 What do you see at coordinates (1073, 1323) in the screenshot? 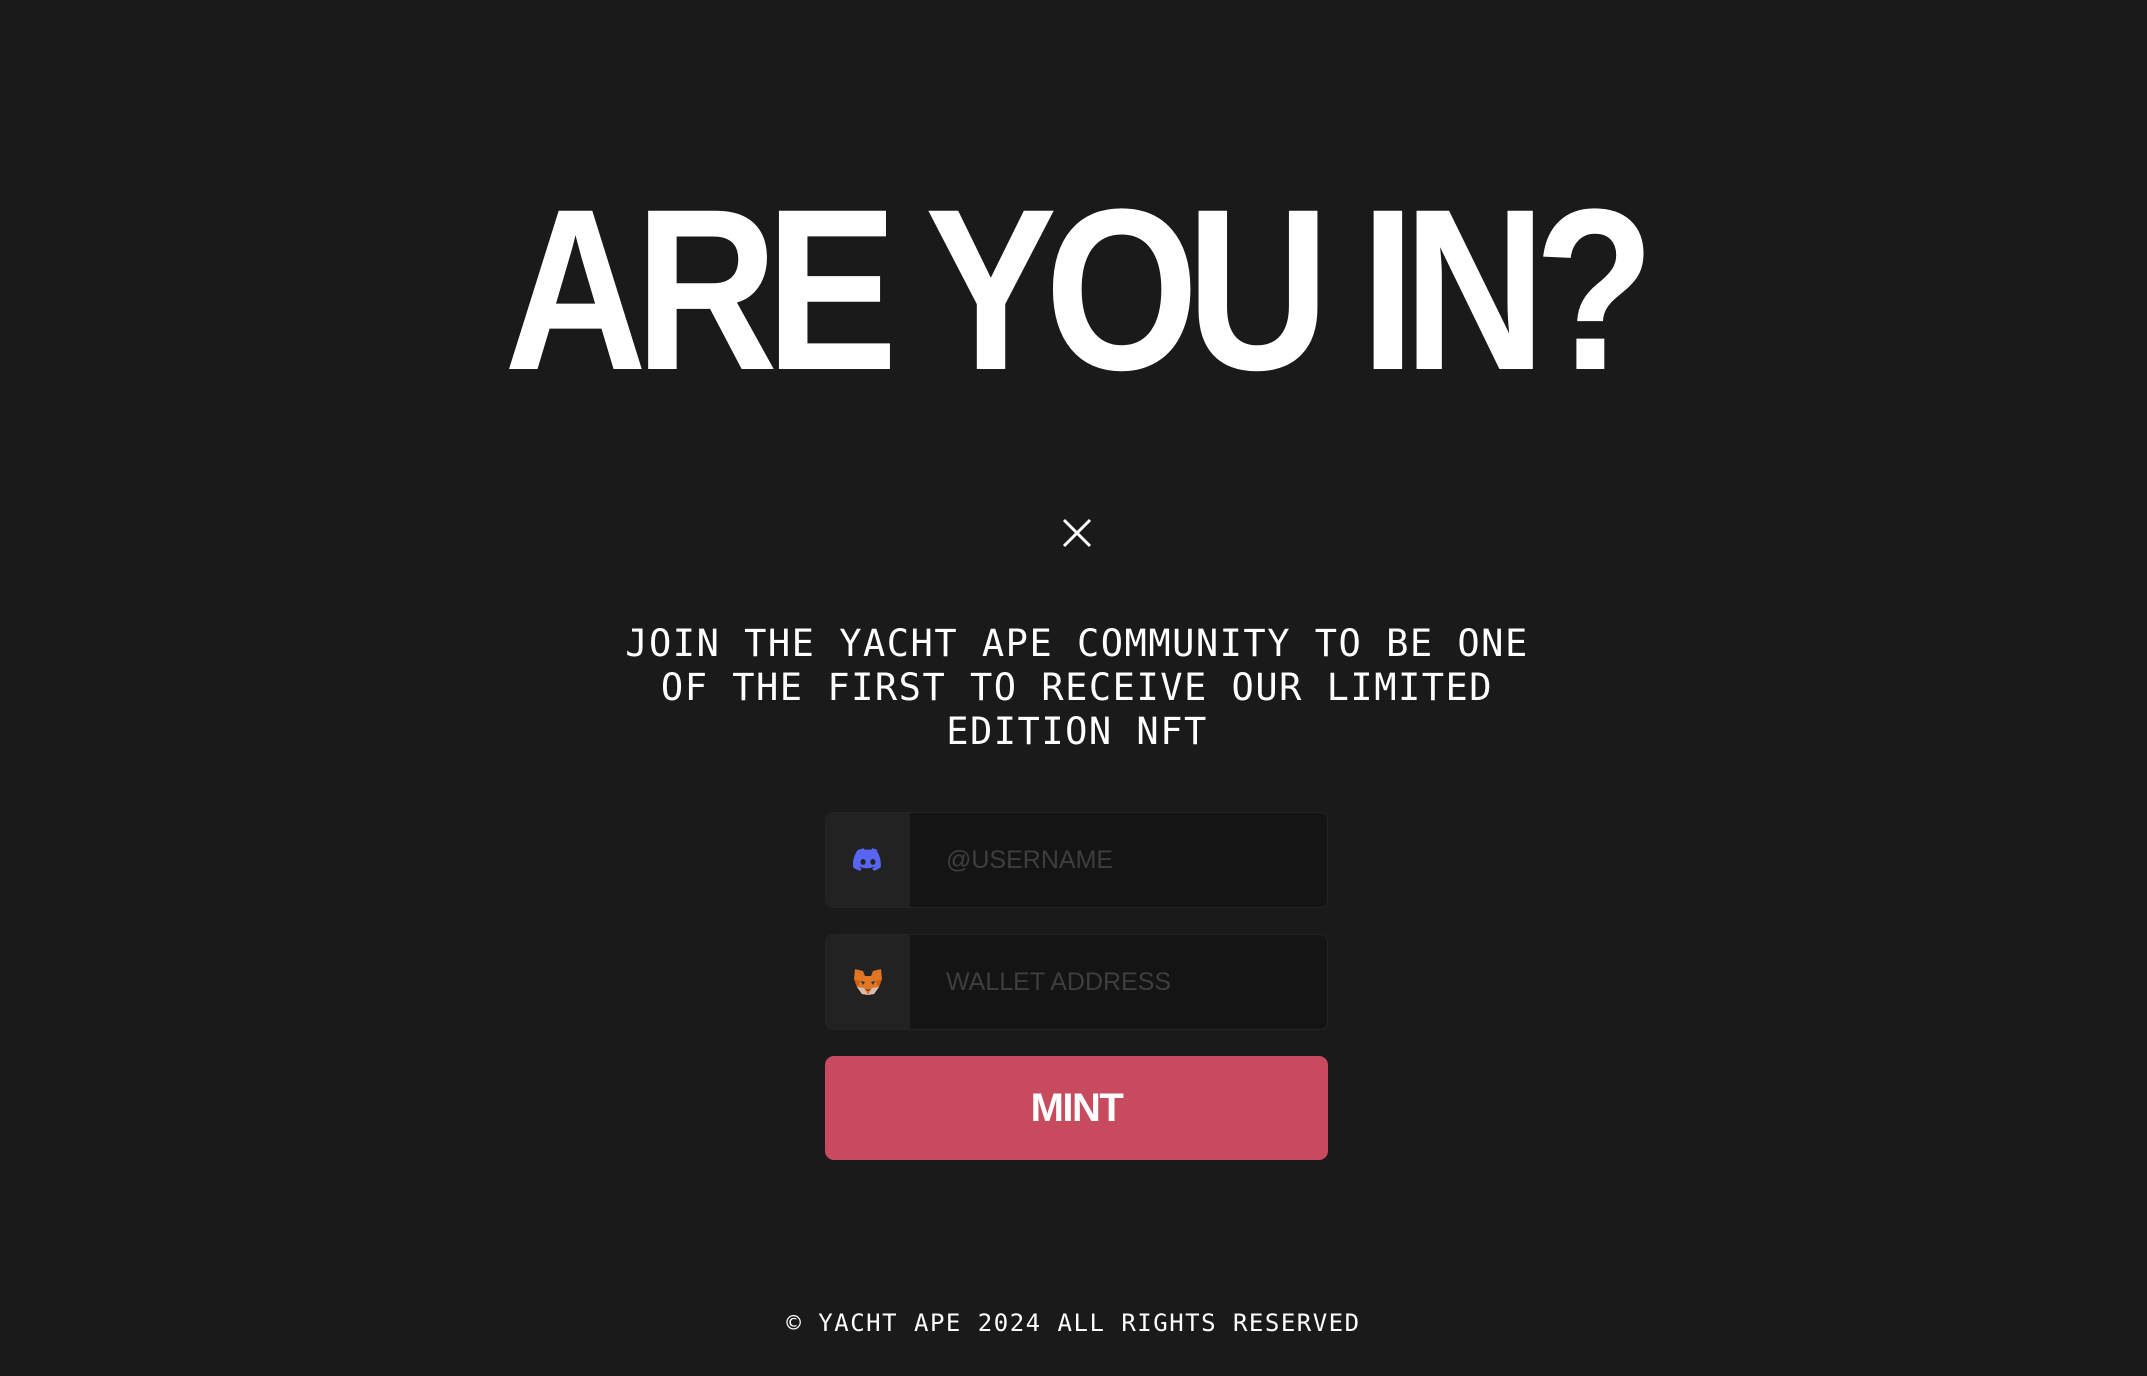
I see `footer-copyright: © YACHT APE 2024 ALL RIGHTS RESERVED` at bounding box center [1073, 1323].